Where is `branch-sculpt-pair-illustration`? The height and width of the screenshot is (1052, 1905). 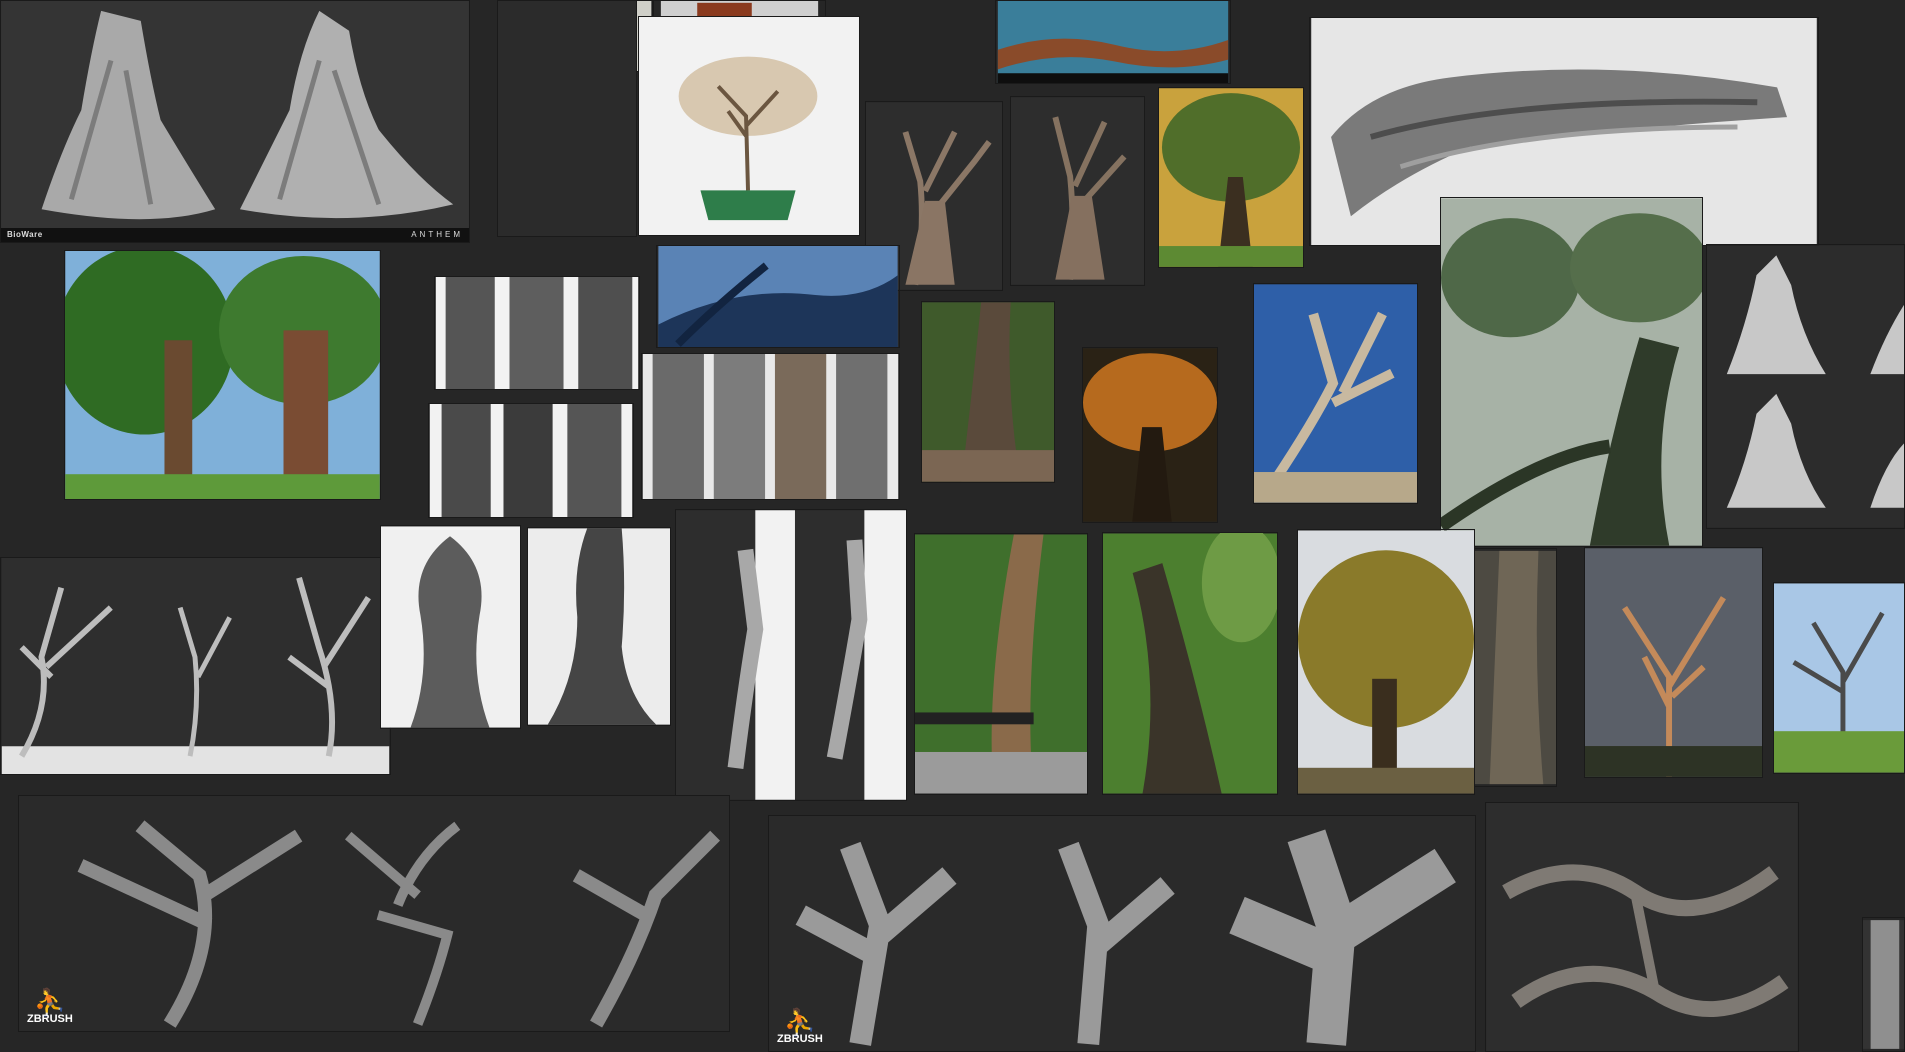
branch-sculpt-pair-illustration is located at coordinates (791, 655).